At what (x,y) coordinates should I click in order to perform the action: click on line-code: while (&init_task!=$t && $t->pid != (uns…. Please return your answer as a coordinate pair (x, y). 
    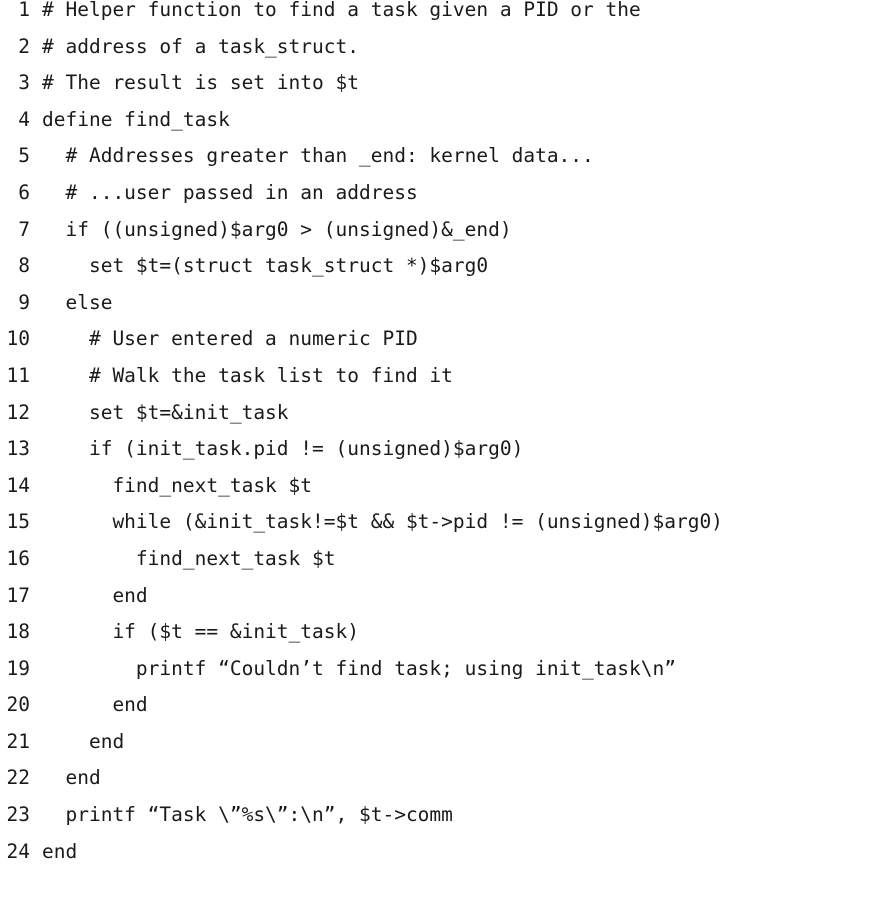
    Looking at the image, I should click on (382, 522).